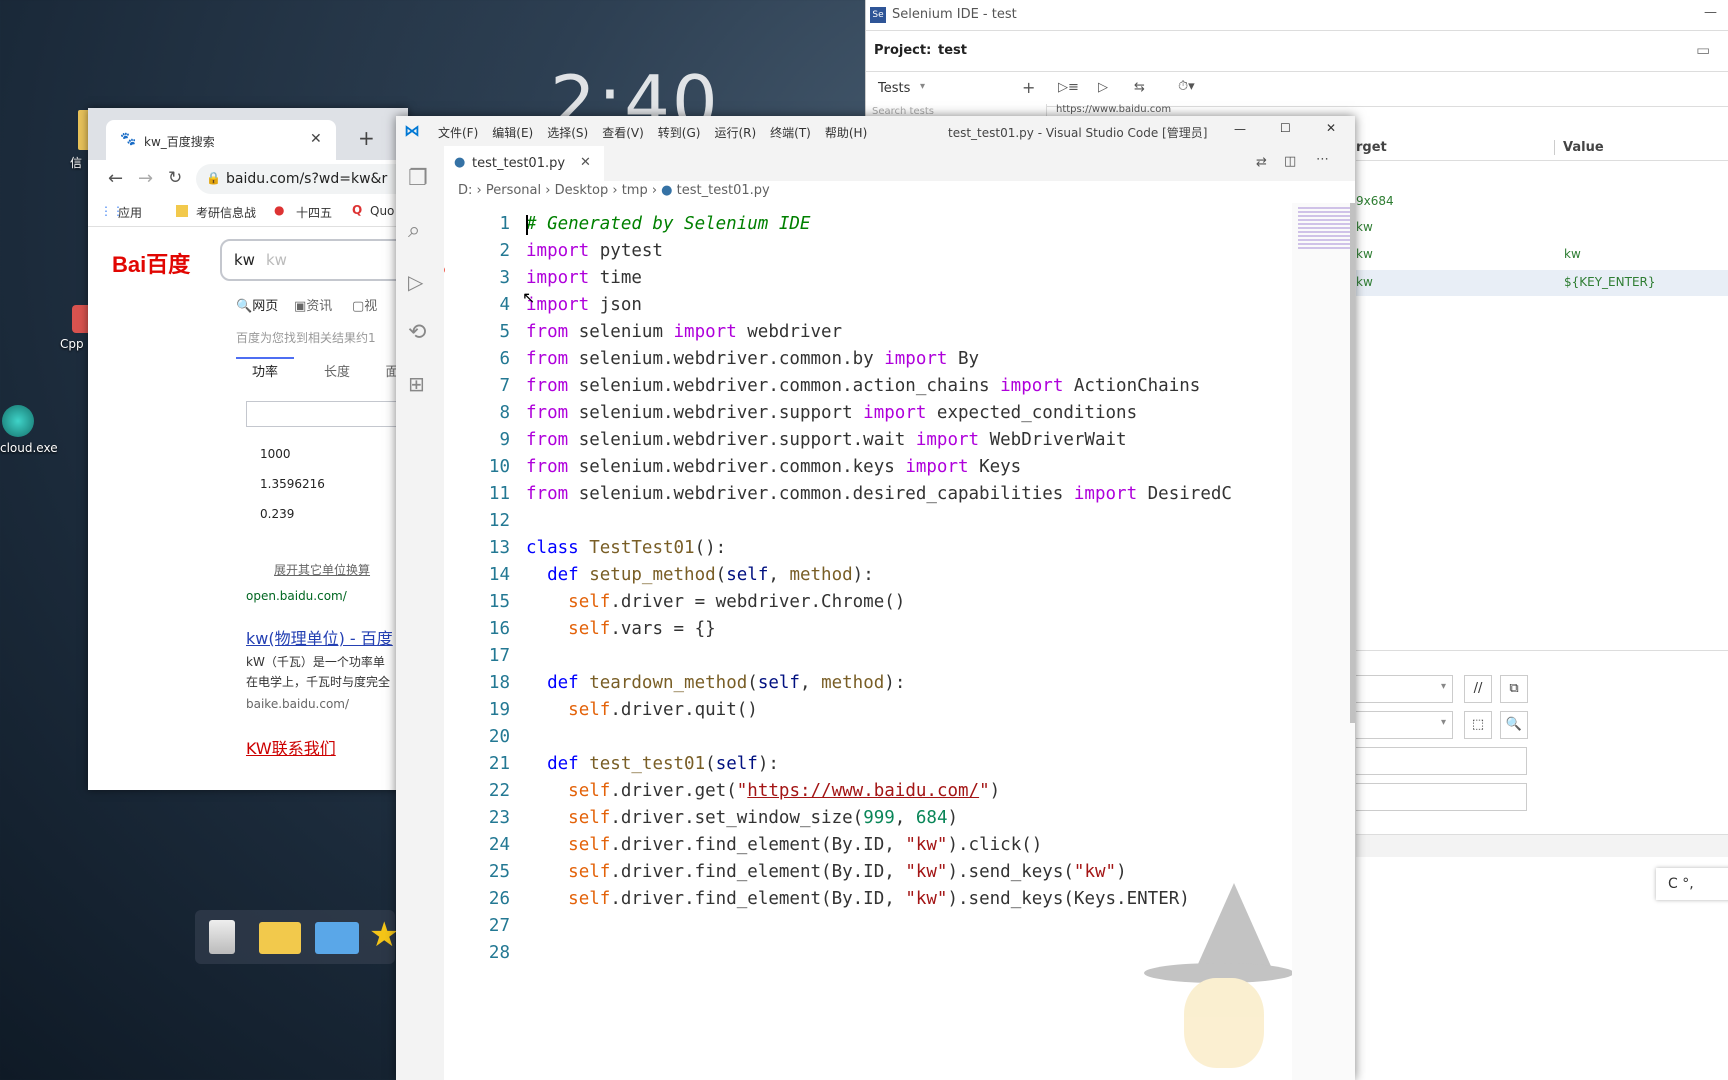 The width and height of the screenshot is (1728, 1080). What do you see at coordinates (415, 282) in the screenshot?
I see `run-debug-icon: ▷` at bounding box center [415, 282].